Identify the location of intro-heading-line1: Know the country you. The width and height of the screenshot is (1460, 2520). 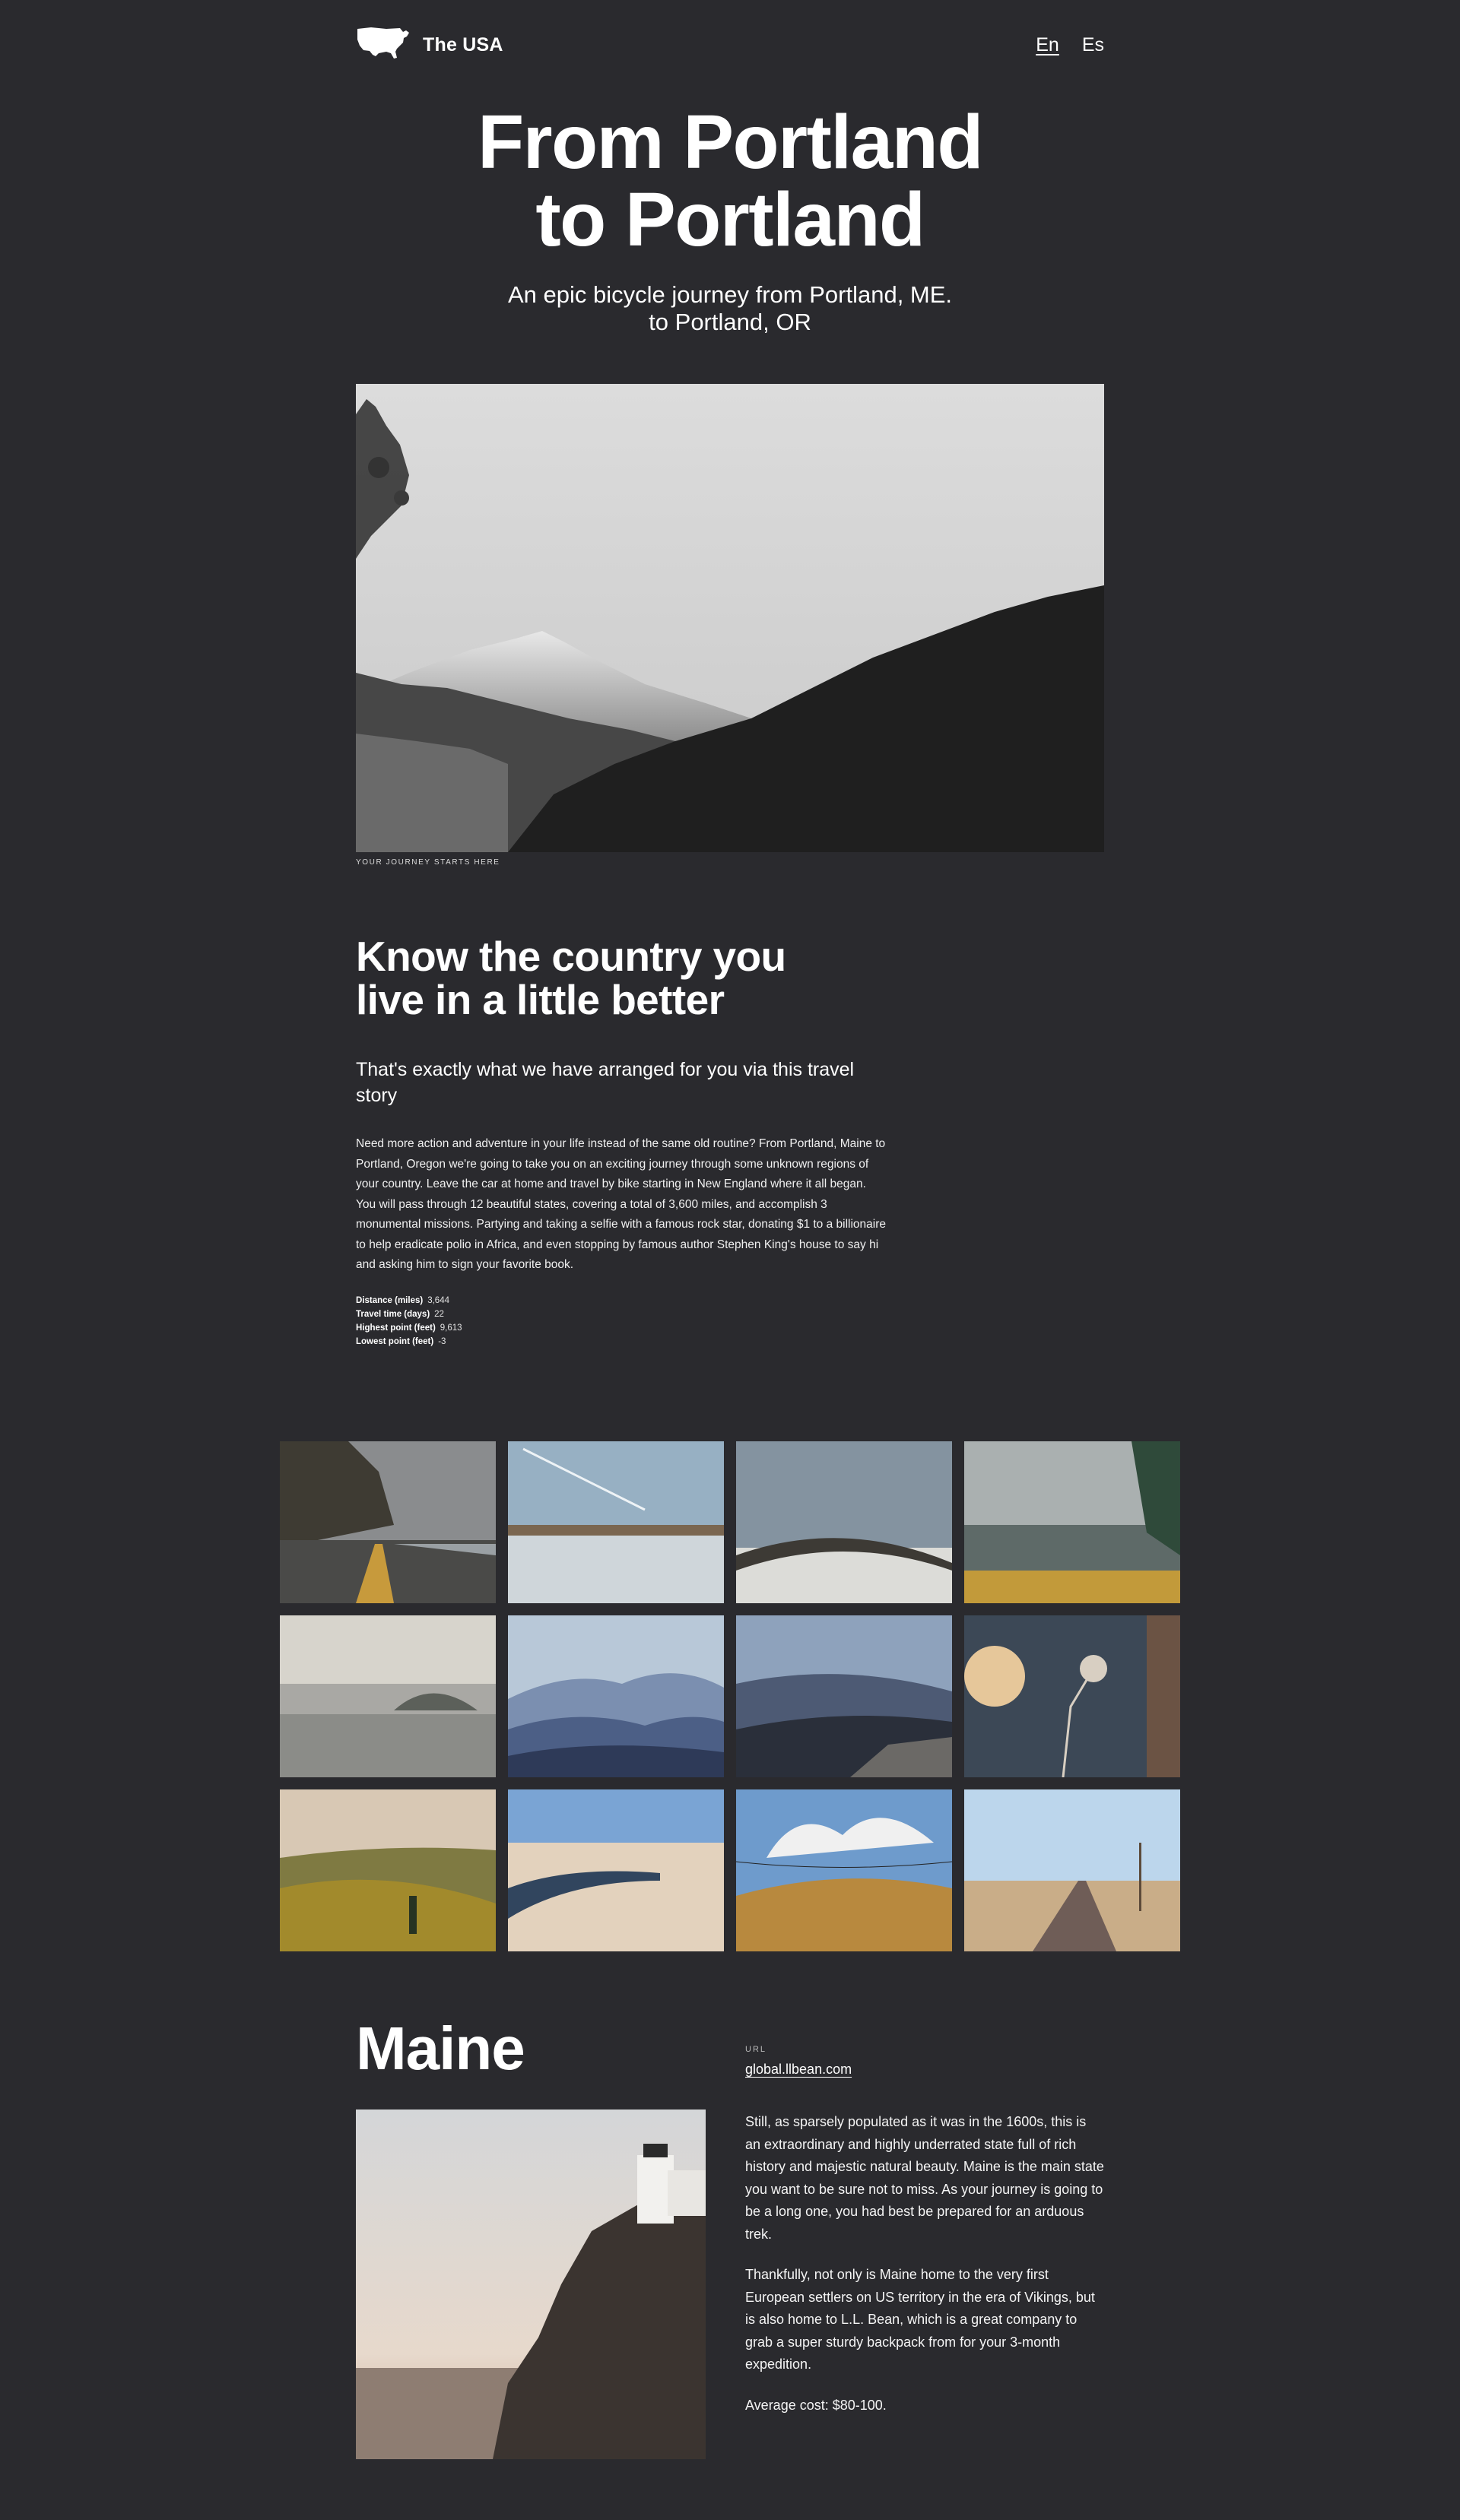
(571, 956).